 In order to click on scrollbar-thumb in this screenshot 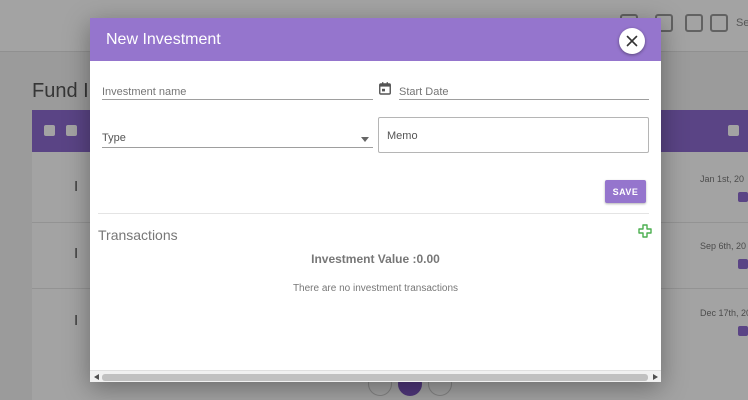, I will do `click(375, 377)`.